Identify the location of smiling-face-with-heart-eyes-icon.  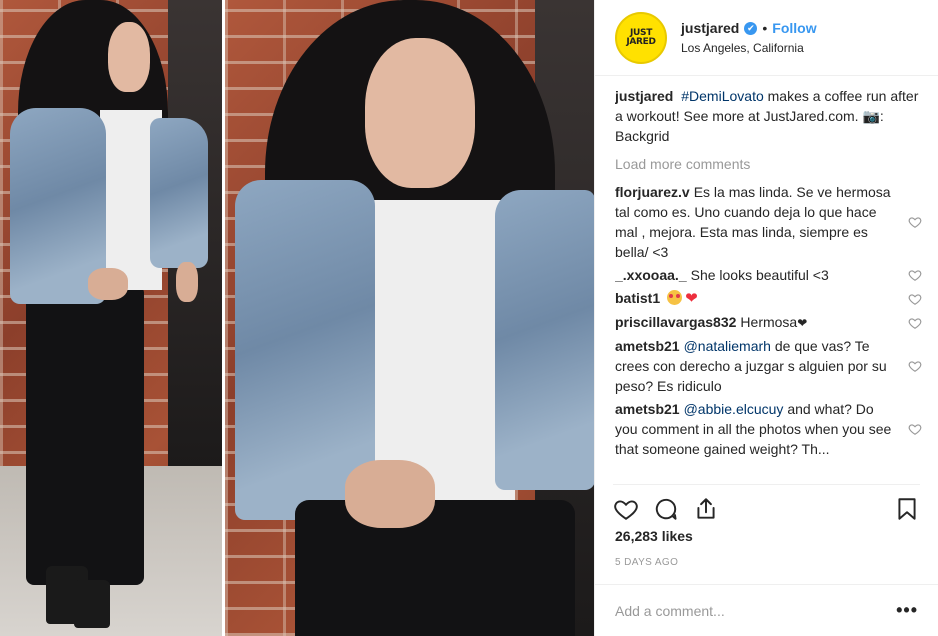
(675, 297).